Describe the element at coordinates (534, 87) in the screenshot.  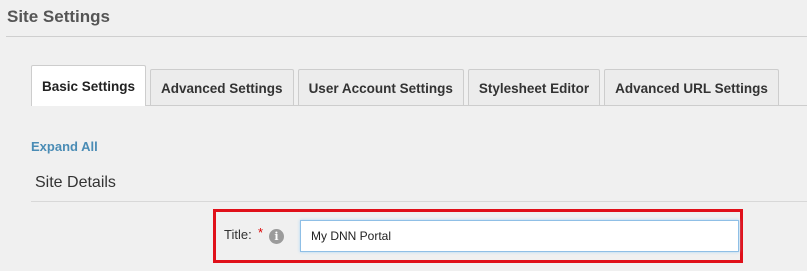
I see `tab-stylesheet-editor: Stylesheet Editor` at that location.